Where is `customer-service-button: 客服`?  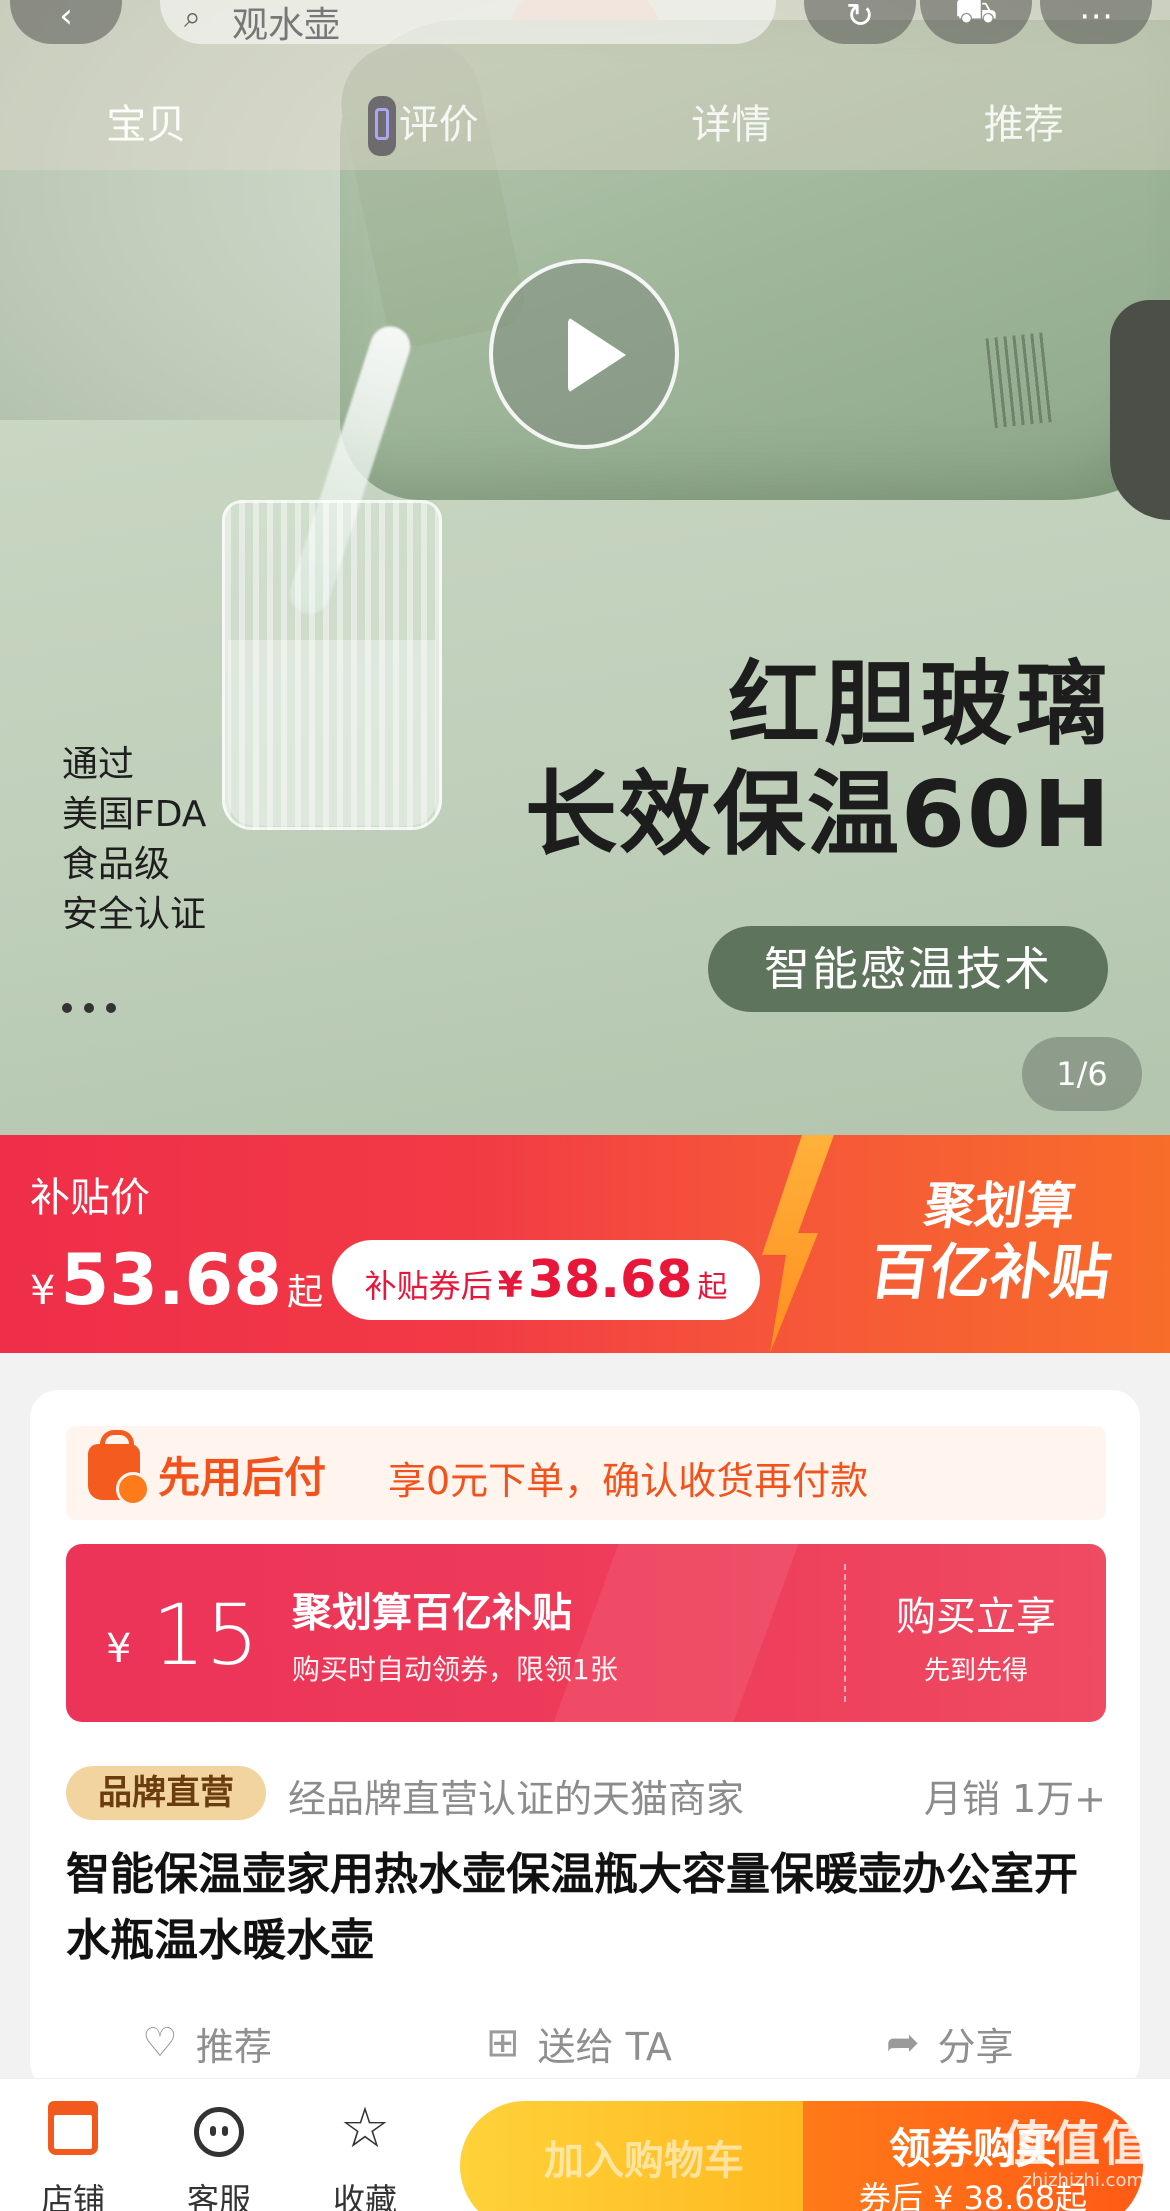
customer-service-button: 客服 is located at coordinates (219, 2145).